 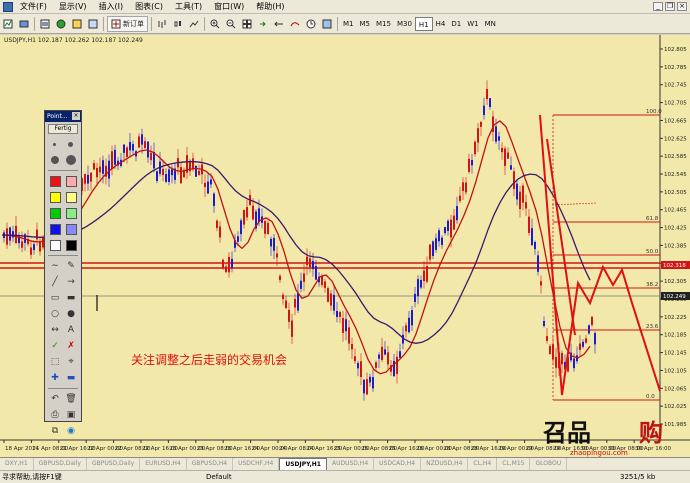 What do you see at coordinates (279, 24) in the screenshot?
I see `chart-shift-button` at bounding box center [279, 24].